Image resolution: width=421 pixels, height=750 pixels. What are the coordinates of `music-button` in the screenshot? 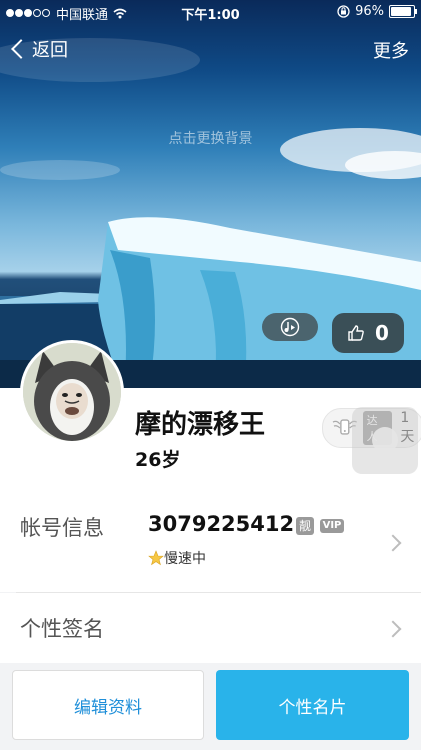 It's located at (290, 327).